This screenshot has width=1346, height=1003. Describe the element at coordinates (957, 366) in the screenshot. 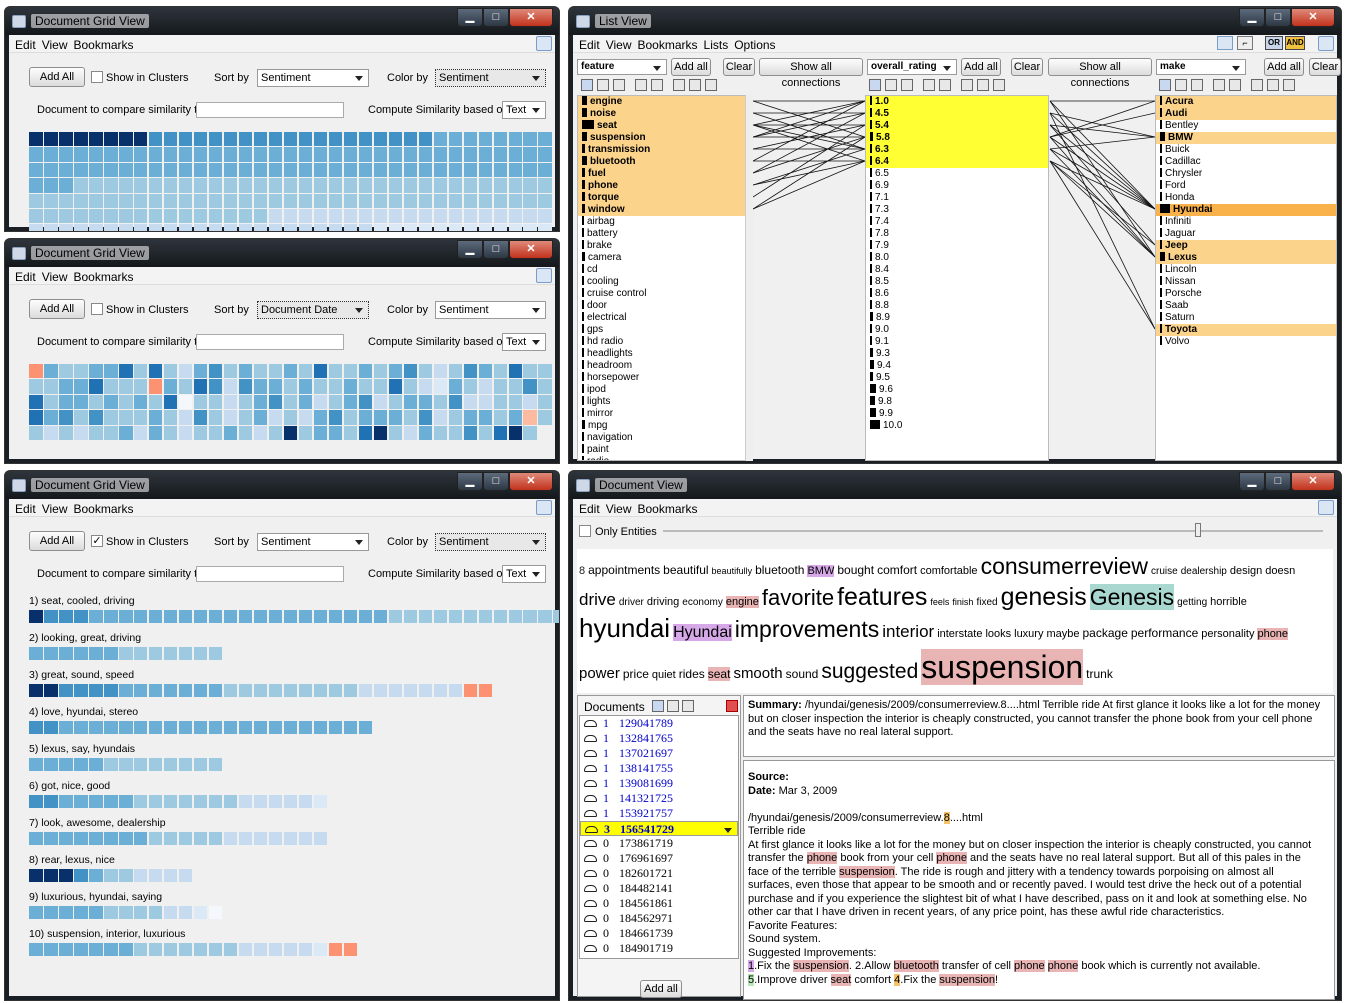

I see `list-item: 9.4` at that location.